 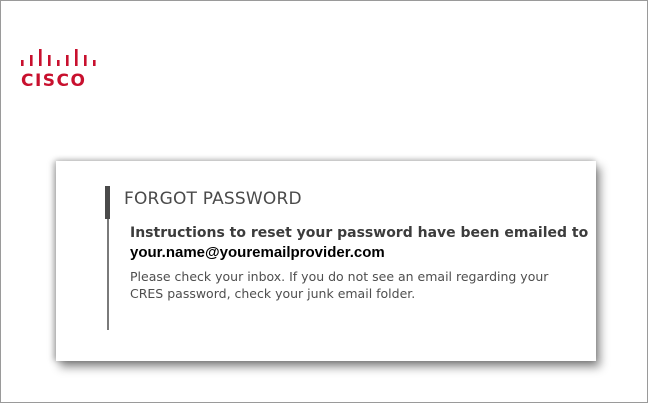 What do you see at coordinates (54, 81) in the screenshot?
I see `cisco-wordmark: CISCO` at bounding box center [54, 81].